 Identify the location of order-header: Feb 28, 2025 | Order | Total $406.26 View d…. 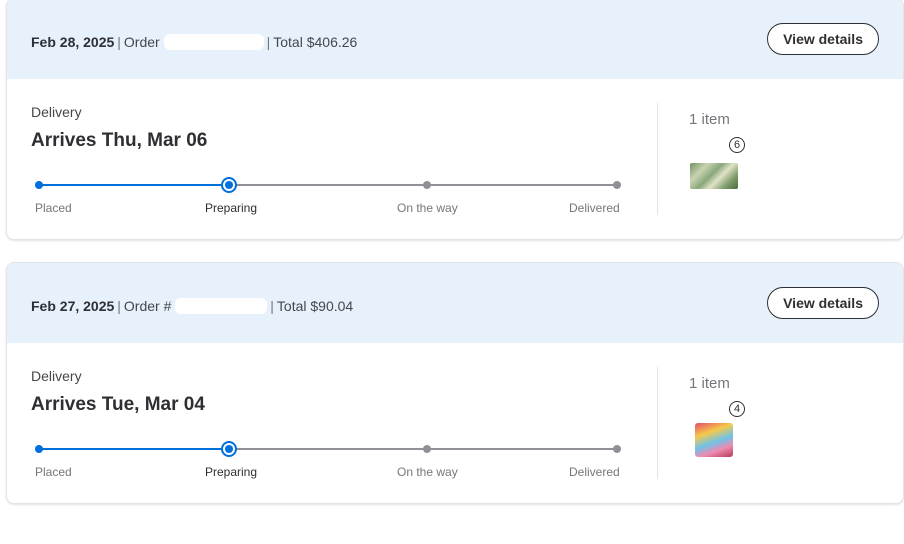
(455, 39).